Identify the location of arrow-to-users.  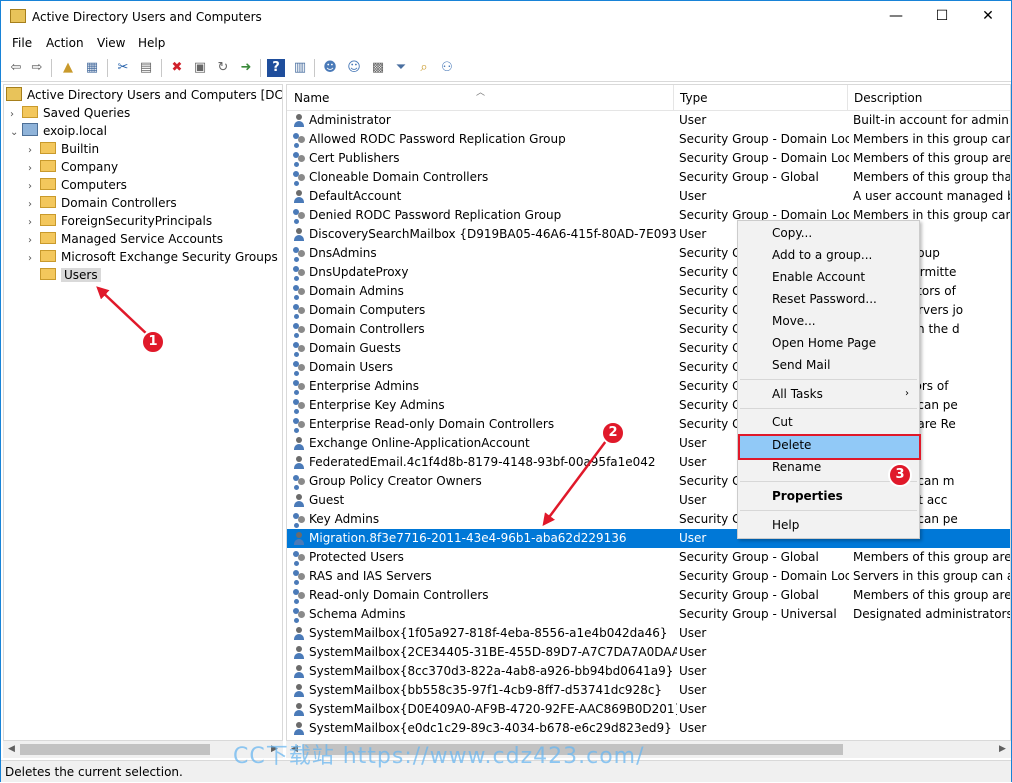
(123, 311).